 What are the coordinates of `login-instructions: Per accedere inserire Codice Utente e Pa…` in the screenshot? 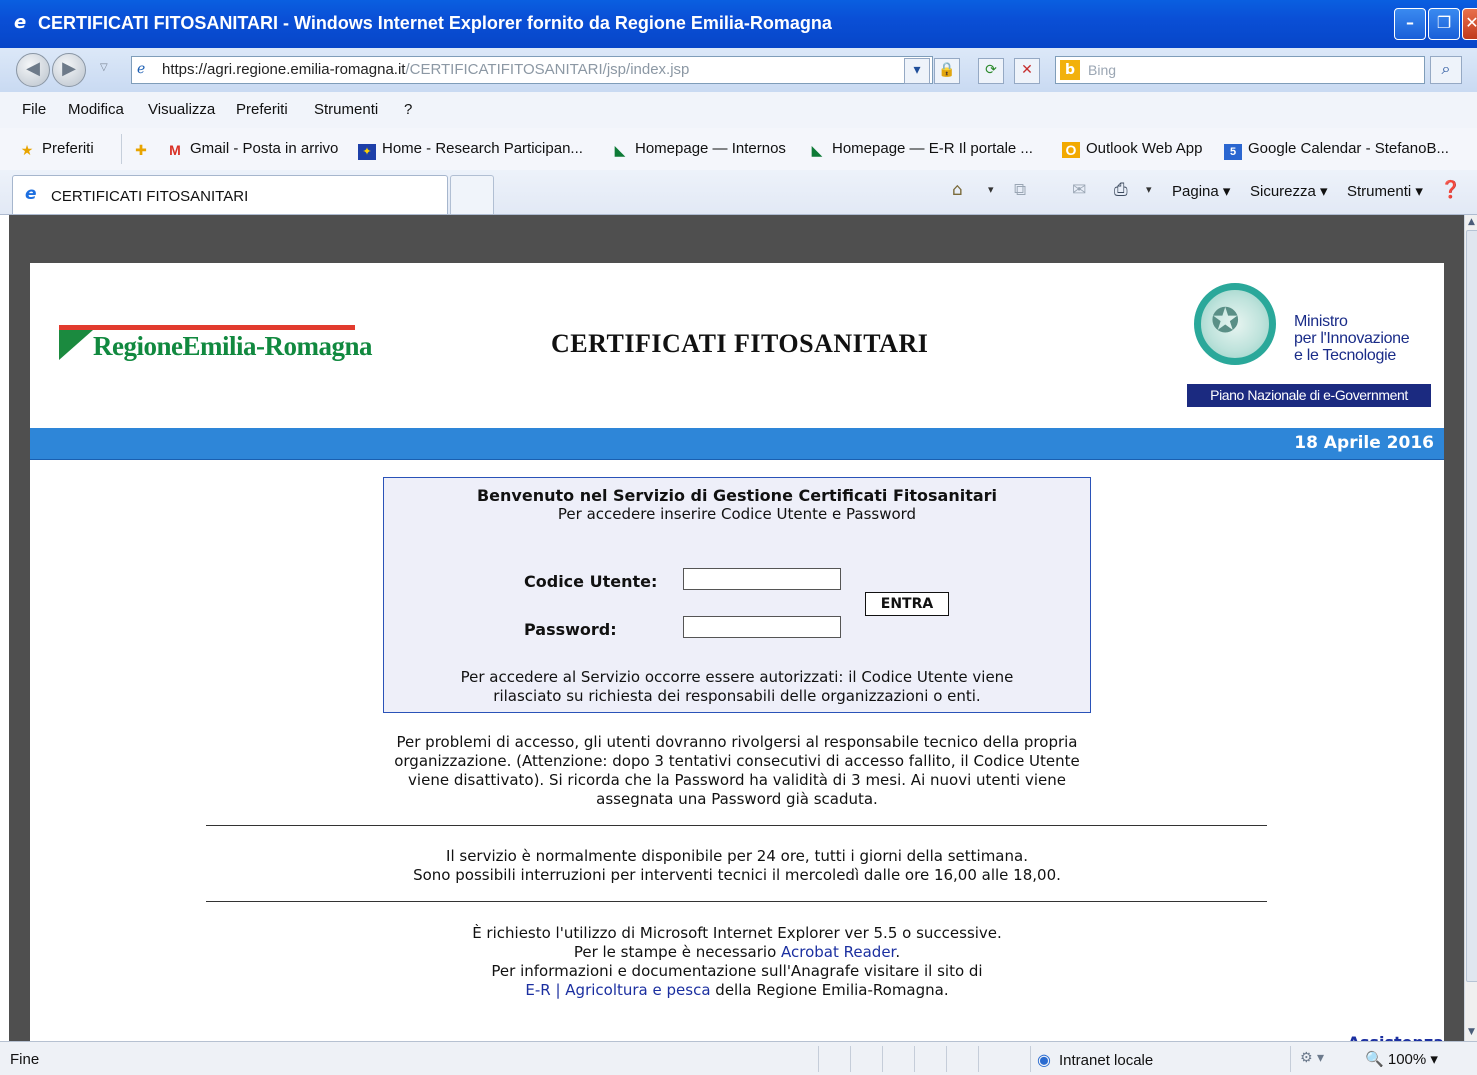 It's located at (737, 514).